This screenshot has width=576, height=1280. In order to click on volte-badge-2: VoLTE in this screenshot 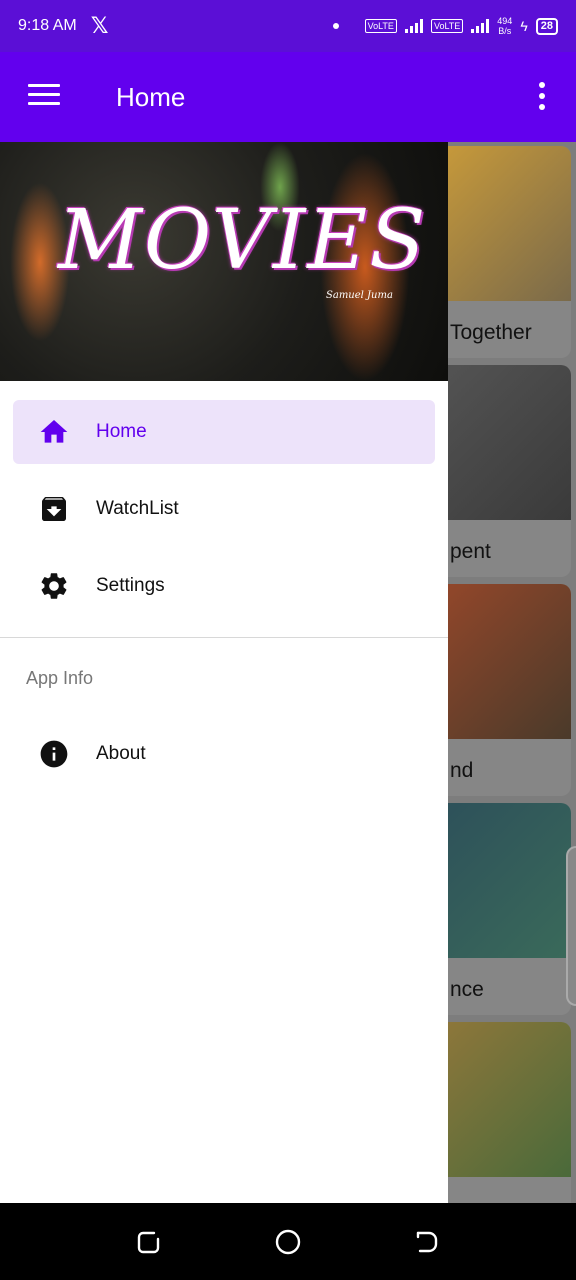, I will do `click(447, 26)`.